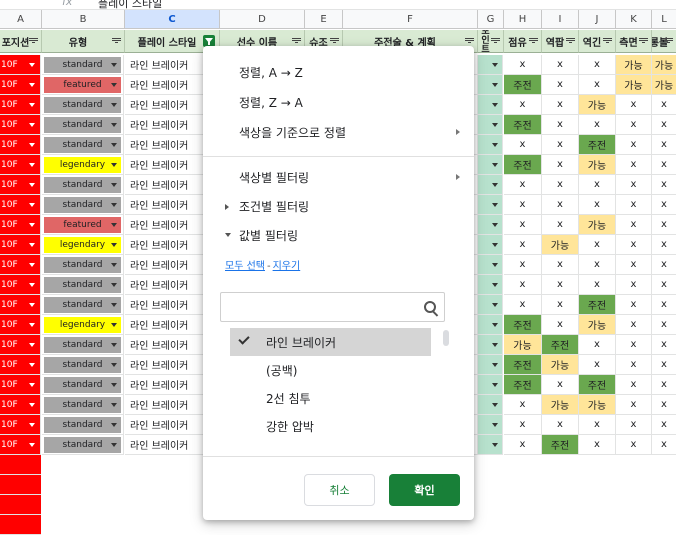 The image size is (676, 535). What do you see at coordinates (664, 19) in the screenshot?
I see `column-header-l: L` at bounding box center [664, 19].